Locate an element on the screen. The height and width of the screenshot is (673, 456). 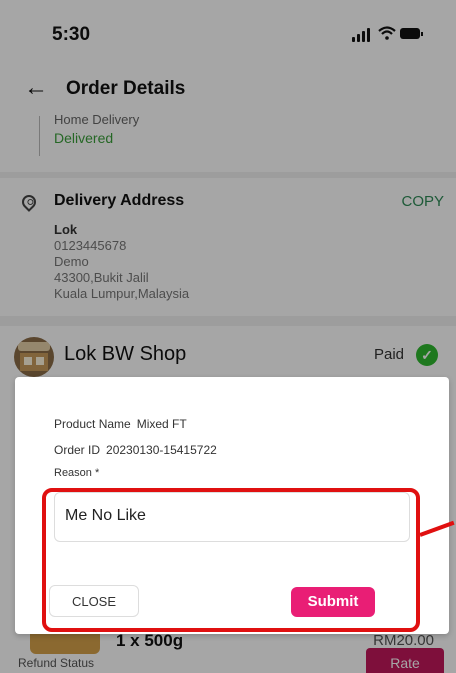
product-name-label: Product Name is located at coordinates (92, 424).